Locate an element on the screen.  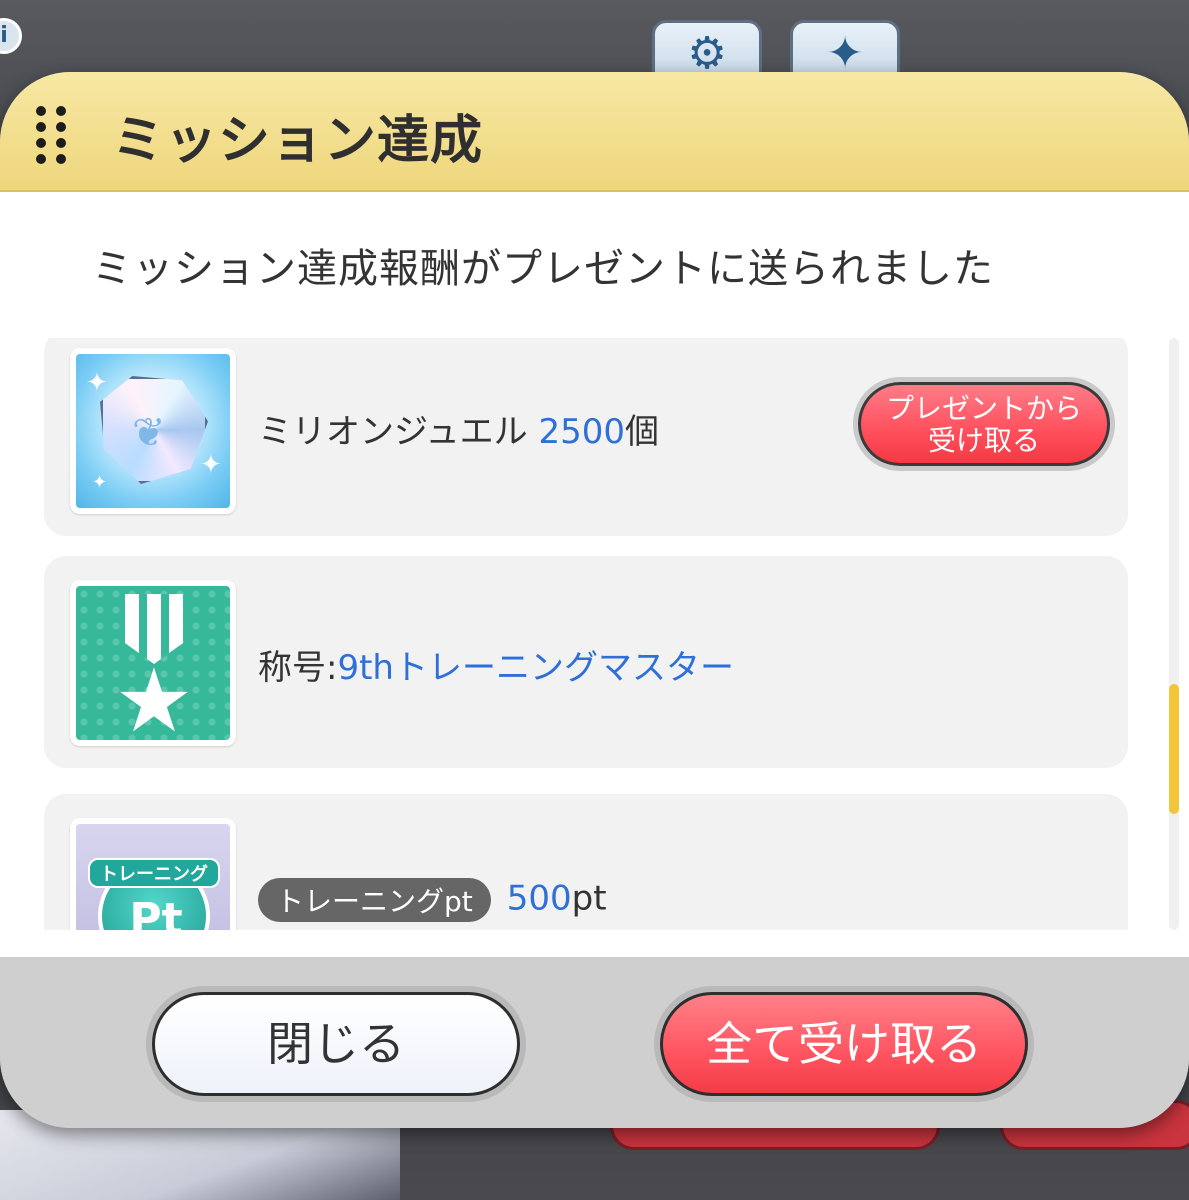
scrollbar is located at coordinates (1174, 634).